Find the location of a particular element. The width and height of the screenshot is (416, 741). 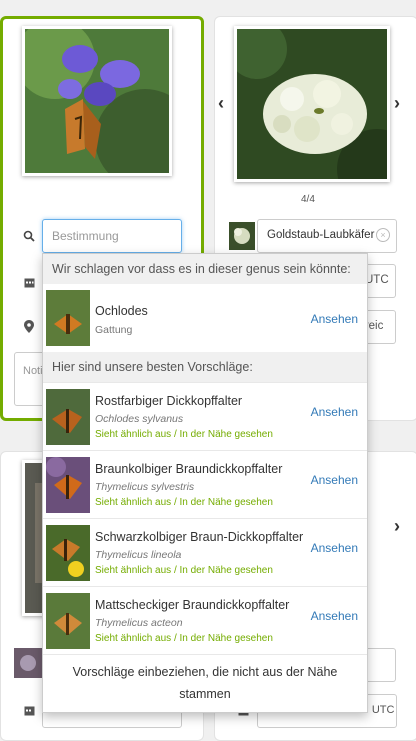

genus-thumbnail is located at coordinates (68, 318).